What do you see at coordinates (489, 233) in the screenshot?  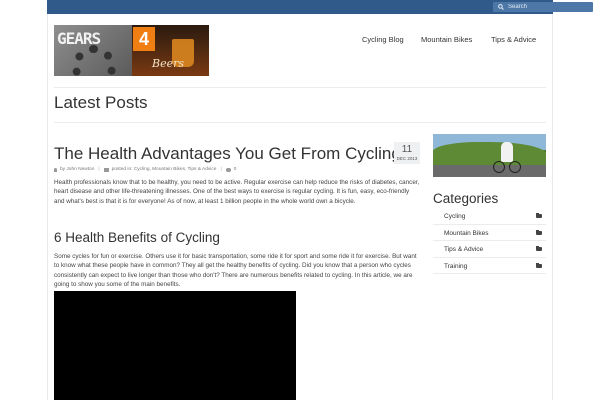 I see `category-item-mountain-bikes: Mountain Bikes` at bounding box center [489, 233].